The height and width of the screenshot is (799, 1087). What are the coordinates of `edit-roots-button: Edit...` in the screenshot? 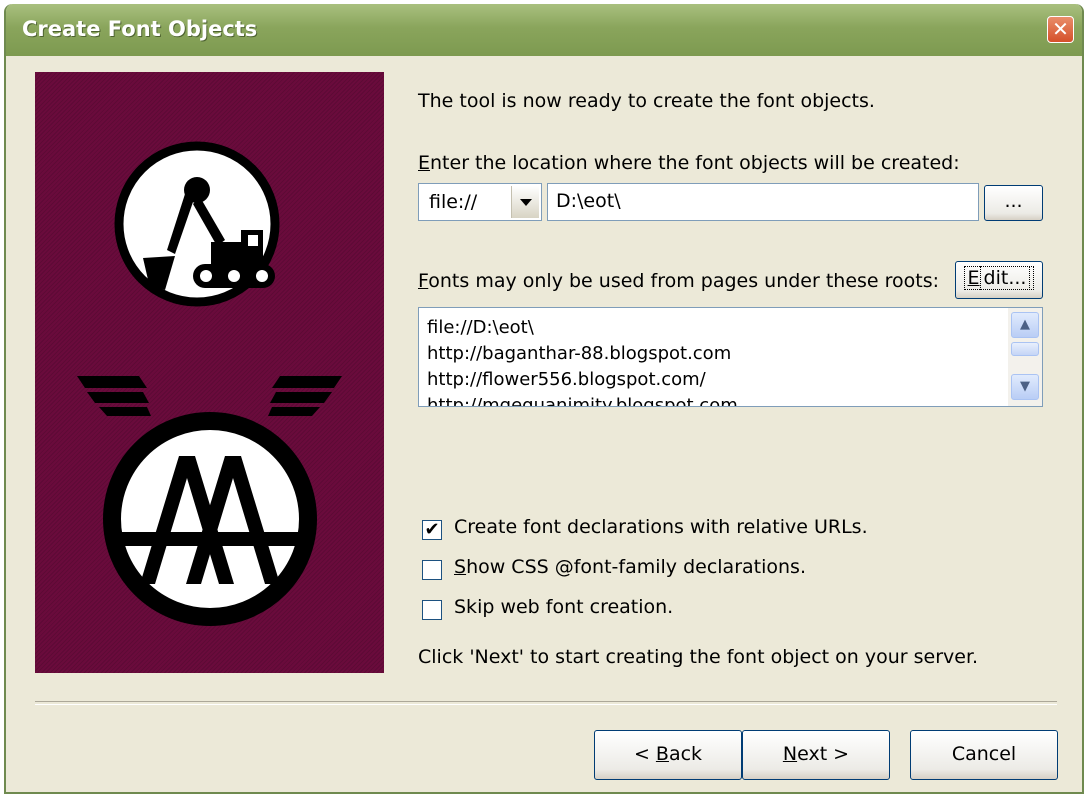 It's located at (999, 280).